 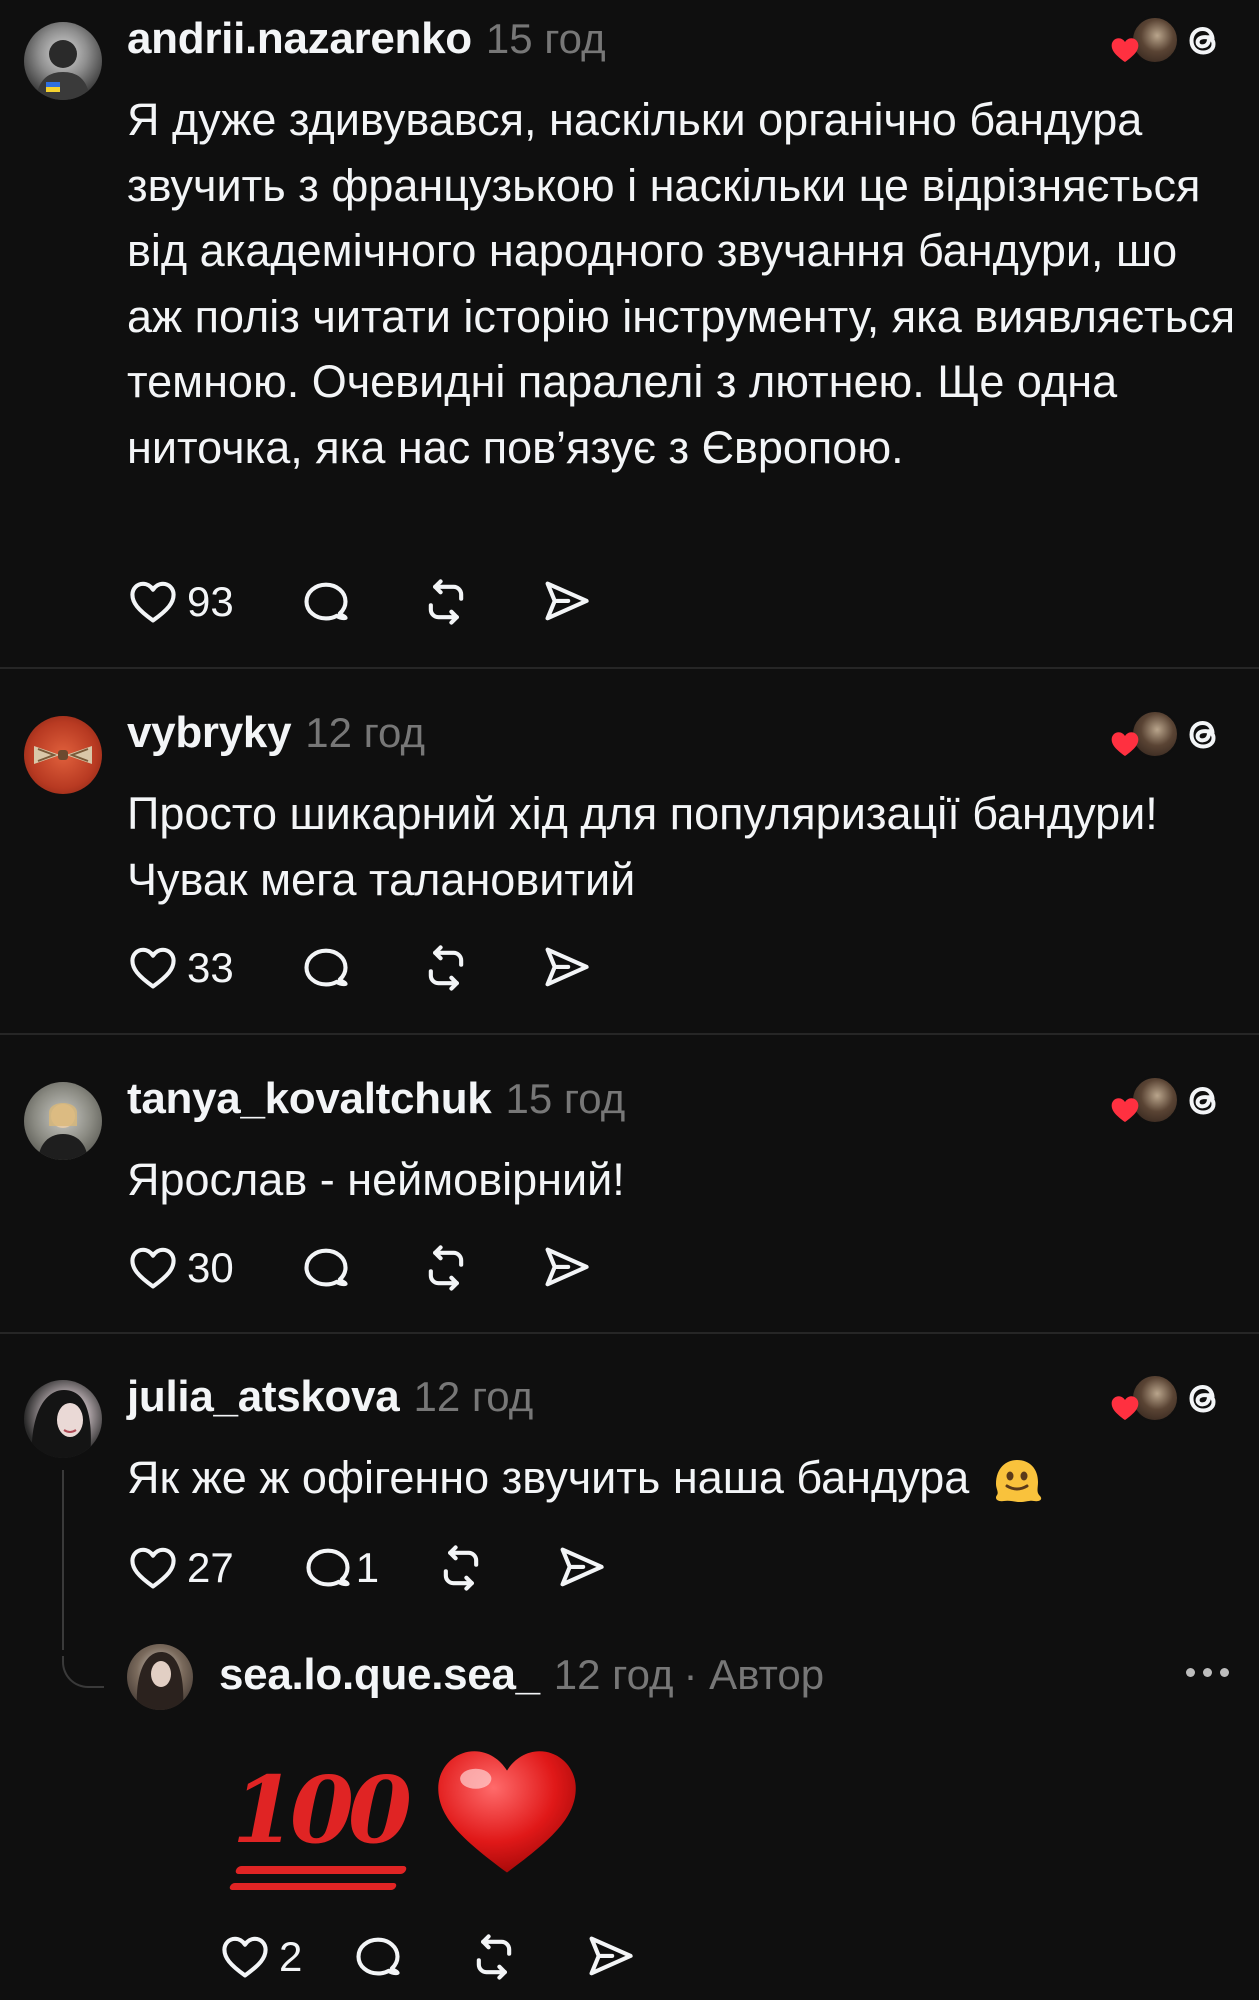 I want to click on author-label: · Автор, so click(x=754, y=1674).